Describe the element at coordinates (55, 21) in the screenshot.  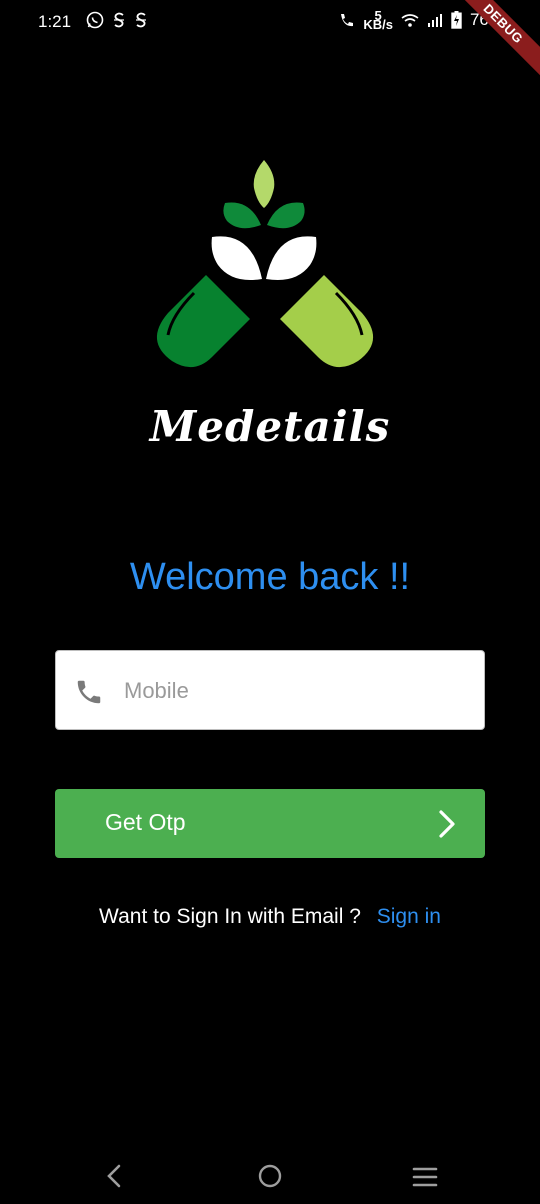
I see `status-time: 1:21` at that location.